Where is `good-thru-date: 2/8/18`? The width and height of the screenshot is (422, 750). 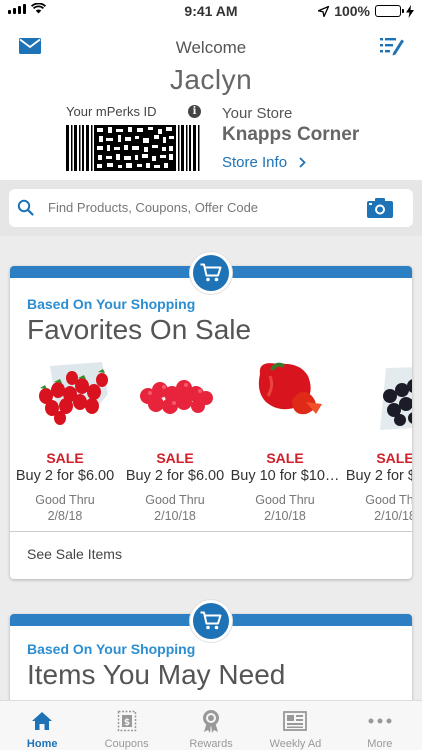 good-thru-date: 2/8/18 is located at coordinates (65, 516).